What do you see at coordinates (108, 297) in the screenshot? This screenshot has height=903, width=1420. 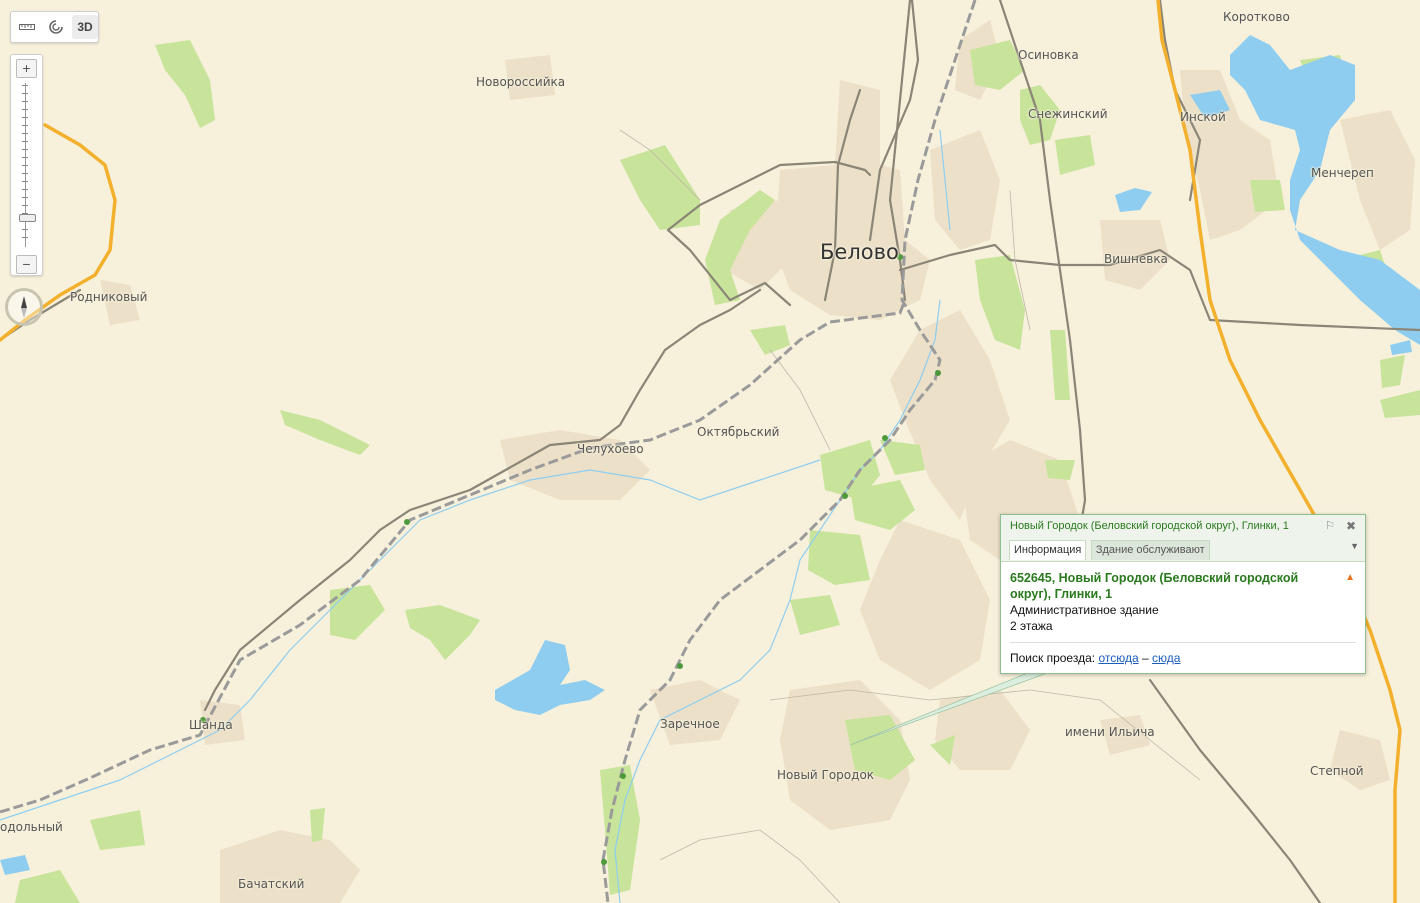 I see `place-label-rodnikovy: Родниковый` at bounding box center [108, 297].